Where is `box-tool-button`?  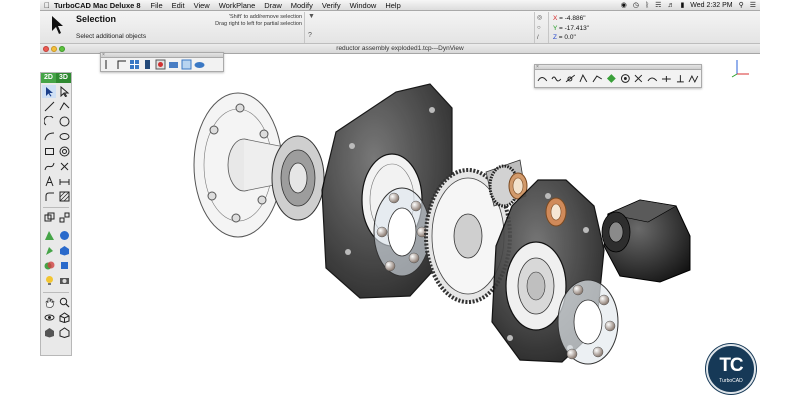
box-tool-button is located at coordinates (64, 250).